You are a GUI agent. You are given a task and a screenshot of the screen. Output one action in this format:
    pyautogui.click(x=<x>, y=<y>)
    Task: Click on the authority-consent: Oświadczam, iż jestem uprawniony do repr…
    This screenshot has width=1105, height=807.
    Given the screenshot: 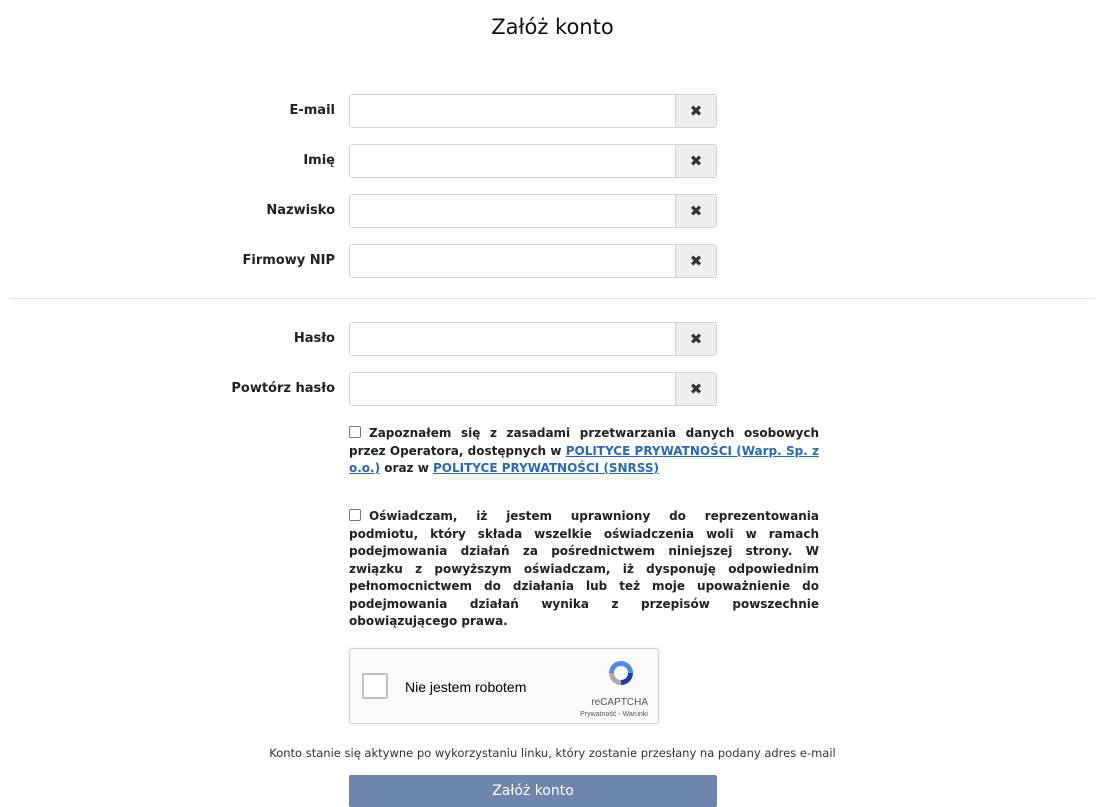 What is the action you would take?
    pyautogui.click(x=584, y=569)
    